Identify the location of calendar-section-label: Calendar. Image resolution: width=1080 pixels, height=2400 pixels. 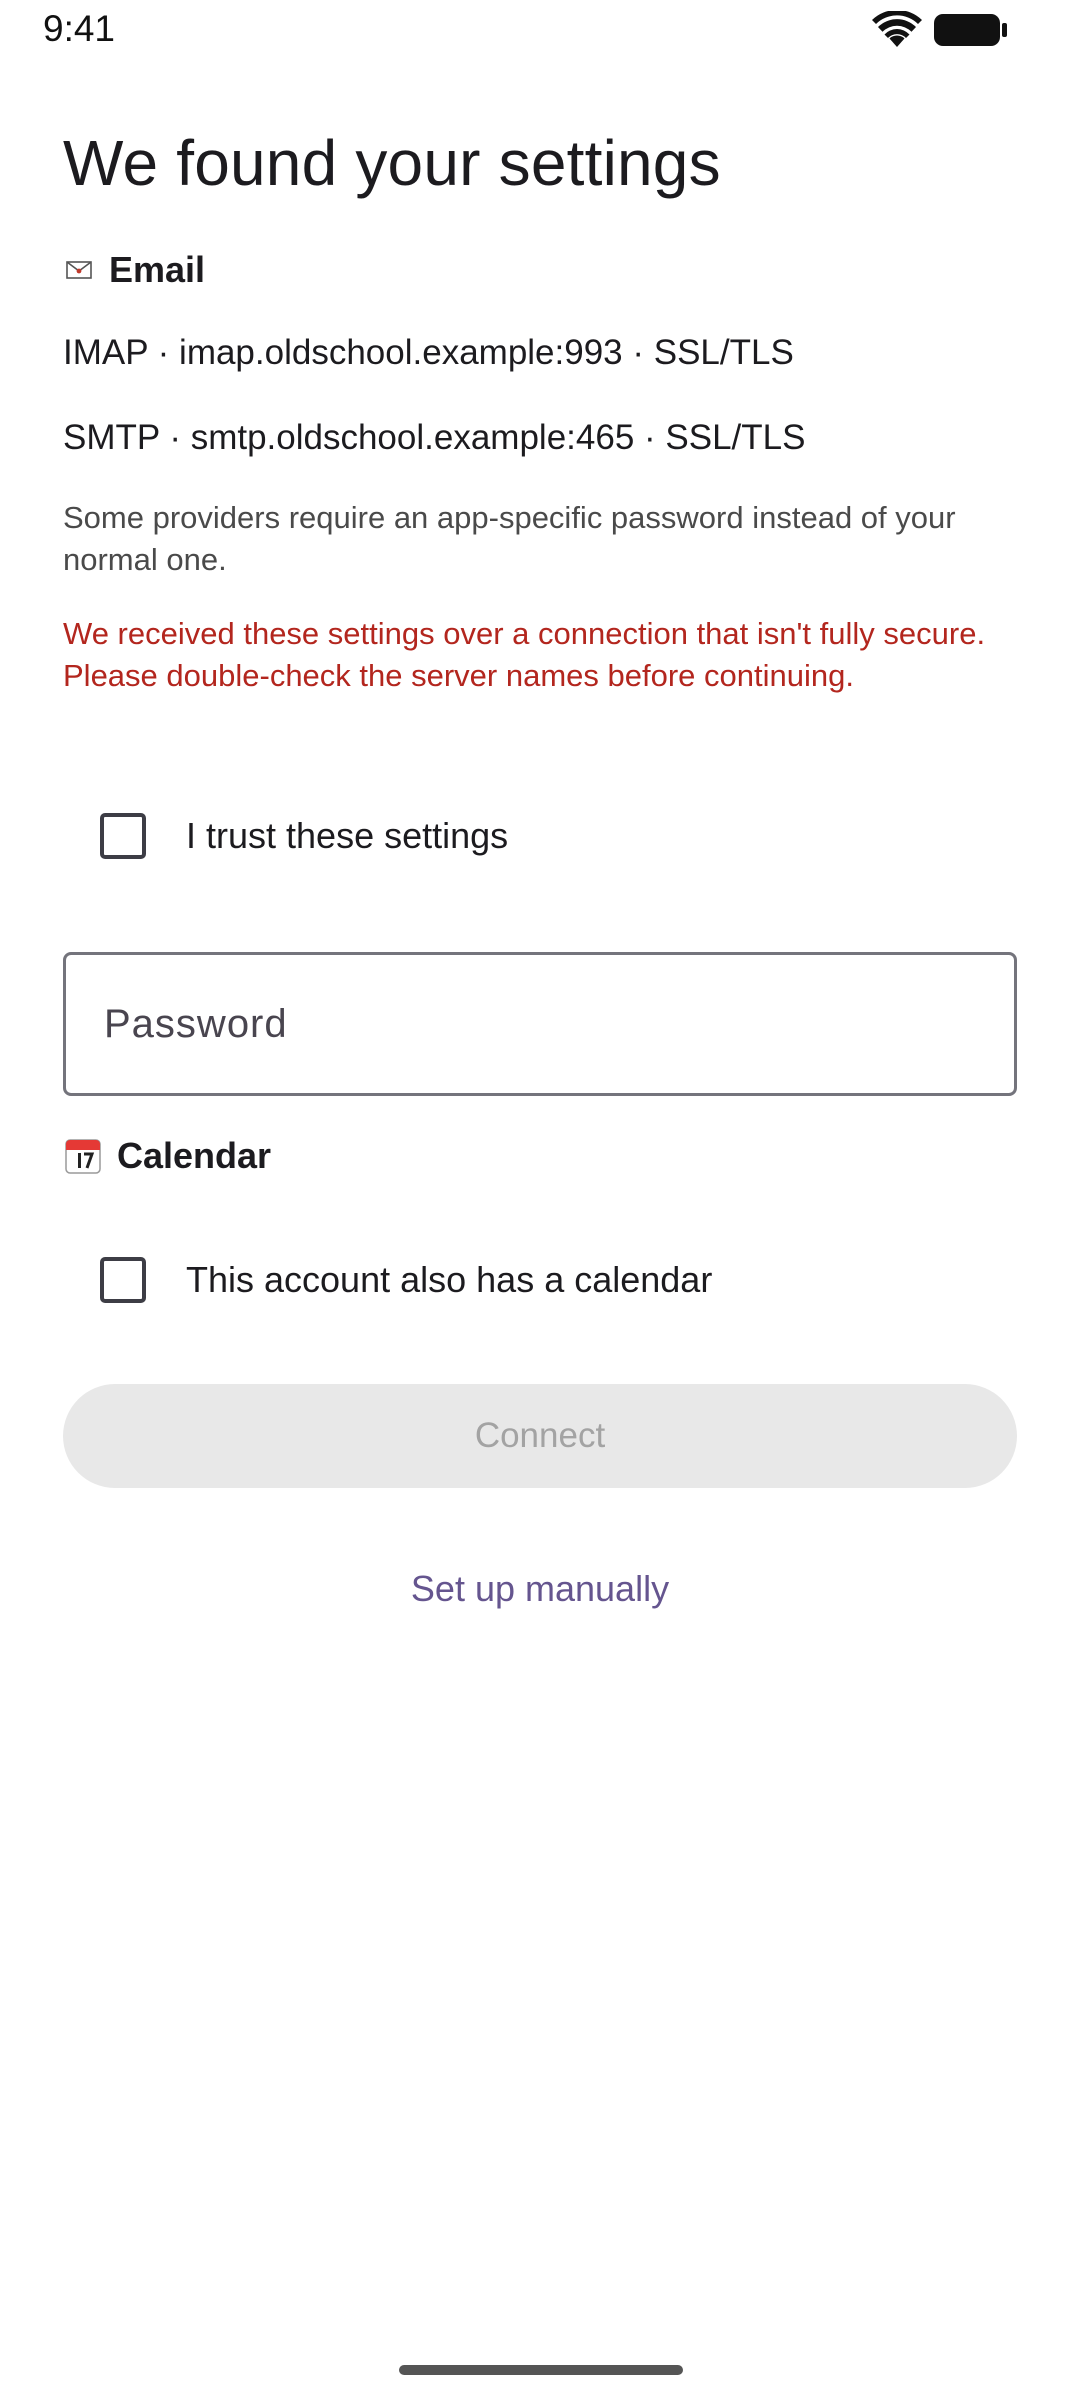
(194, 1155).